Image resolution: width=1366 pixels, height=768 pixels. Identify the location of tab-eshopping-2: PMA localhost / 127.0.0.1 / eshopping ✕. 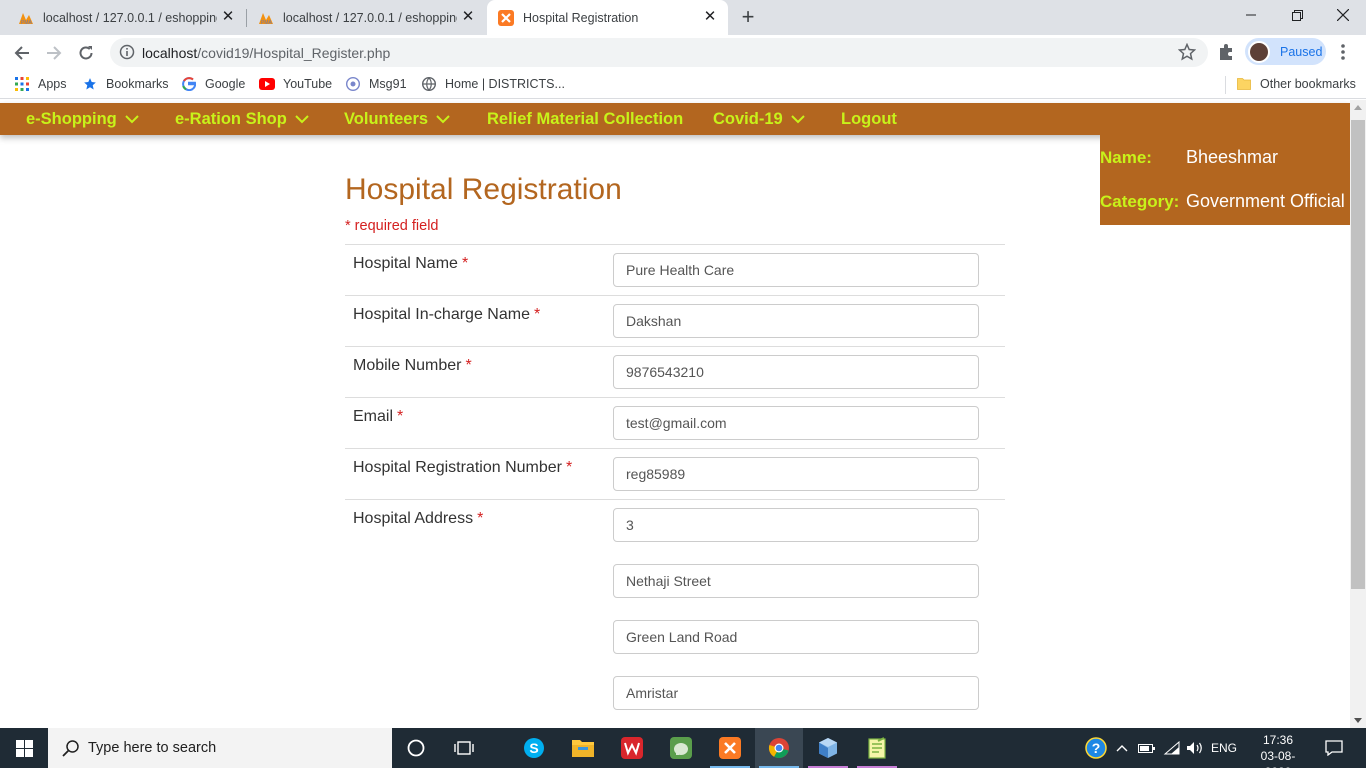
(363, 17).